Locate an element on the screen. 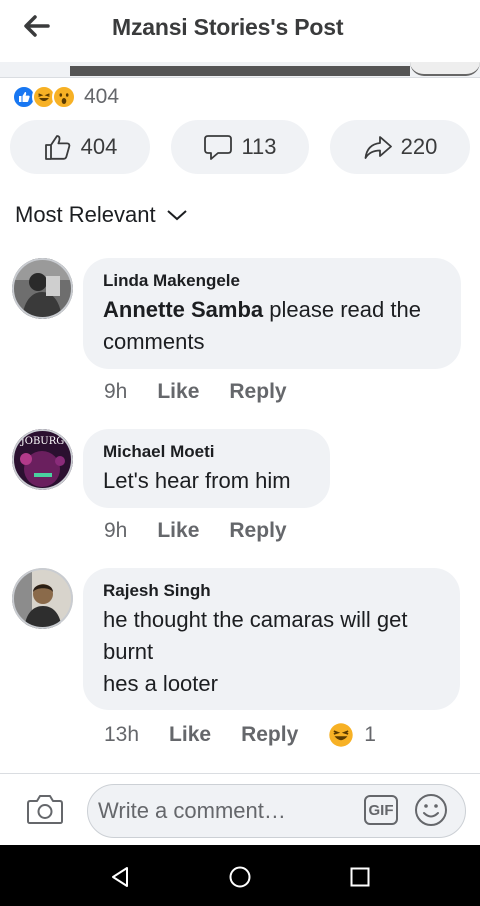  comment-input-box: GIF is located at coordinates (276, 811).